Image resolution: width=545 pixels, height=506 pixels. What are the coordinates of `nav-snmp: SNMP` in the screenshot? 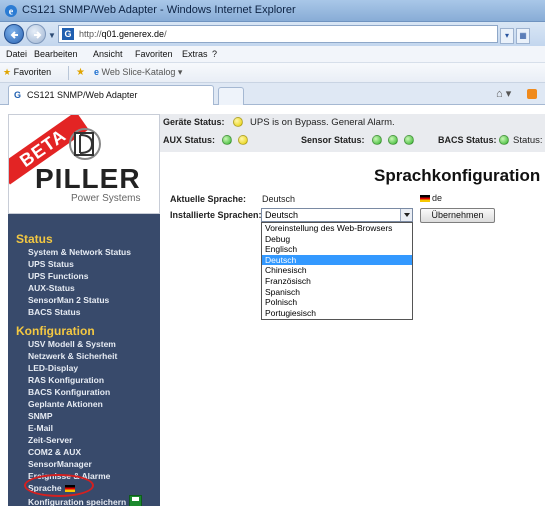 It's located at (40, 416).